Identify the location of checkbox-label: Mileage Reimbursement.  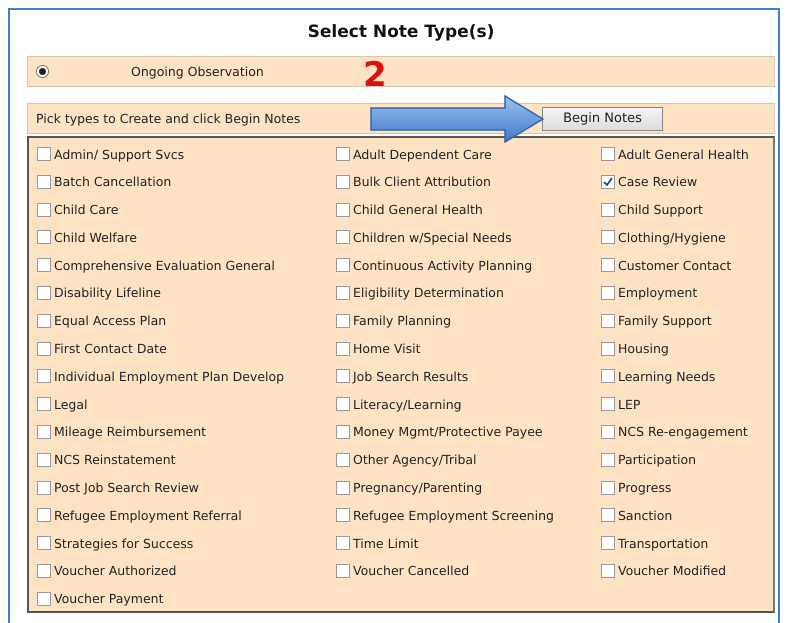
(130, 432).